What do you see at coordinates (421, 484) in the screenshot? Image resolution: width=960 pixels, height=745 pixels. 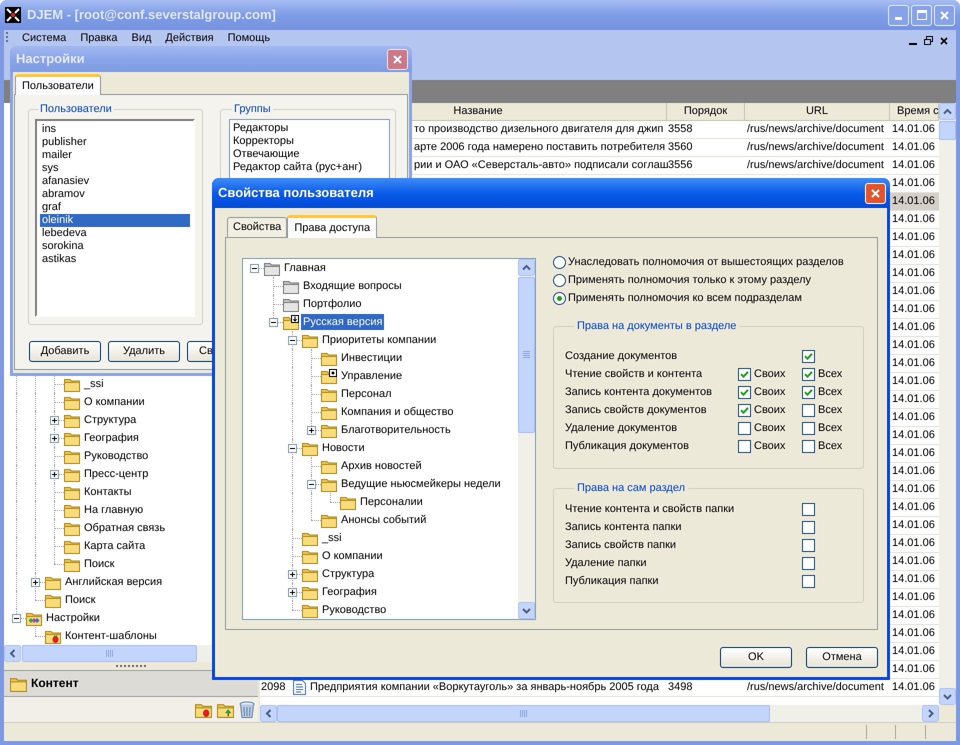 I see `tree-item: Ведущие ньюсмейкеры недели` at bounding box center [421, 484].